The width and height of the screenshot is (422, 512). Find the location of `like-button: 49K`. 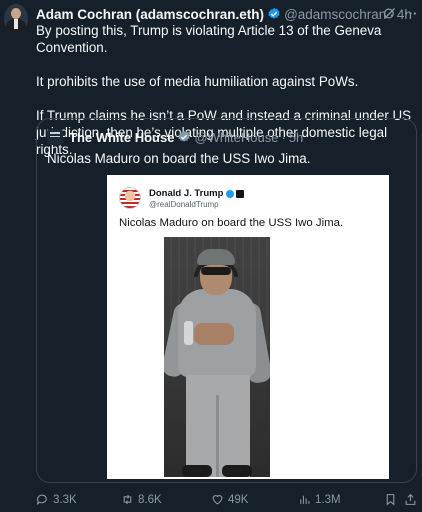

like-button: 49K is located at coordinates (229, 499).